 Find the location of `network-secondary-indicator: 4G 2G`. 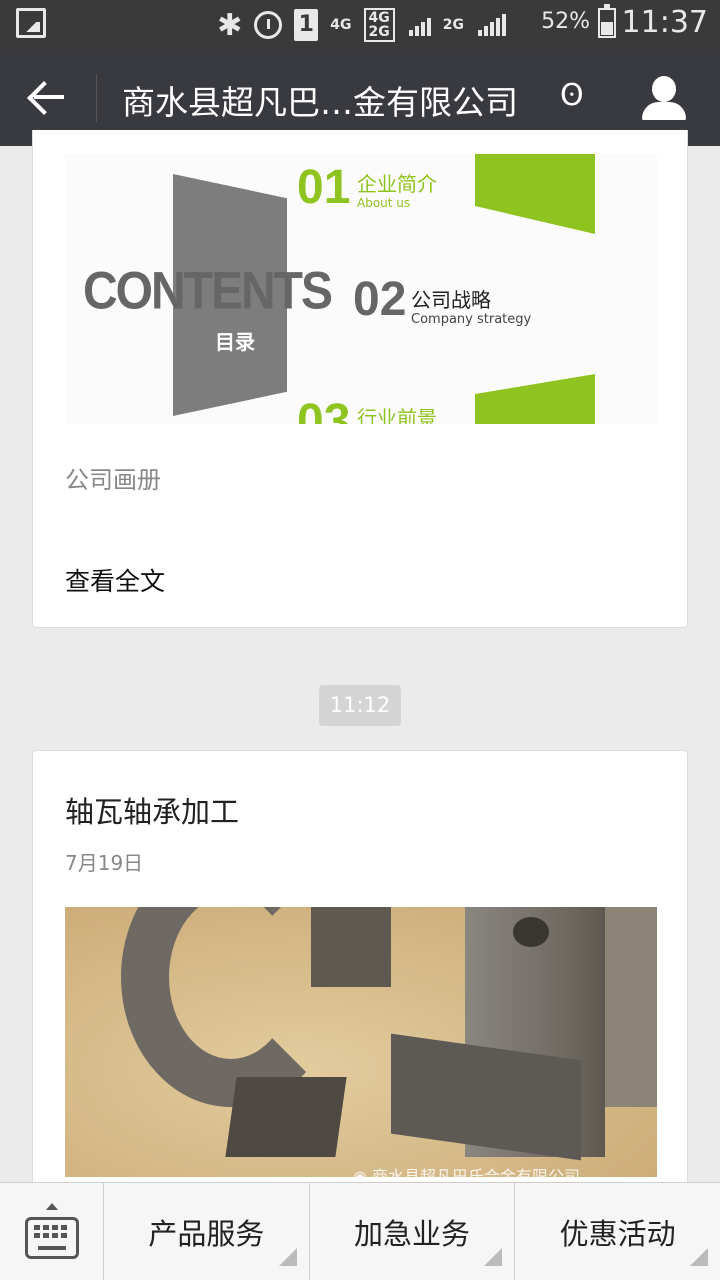

network-secondary-indicator: 4G 2G is located at coordinates (379, 25).